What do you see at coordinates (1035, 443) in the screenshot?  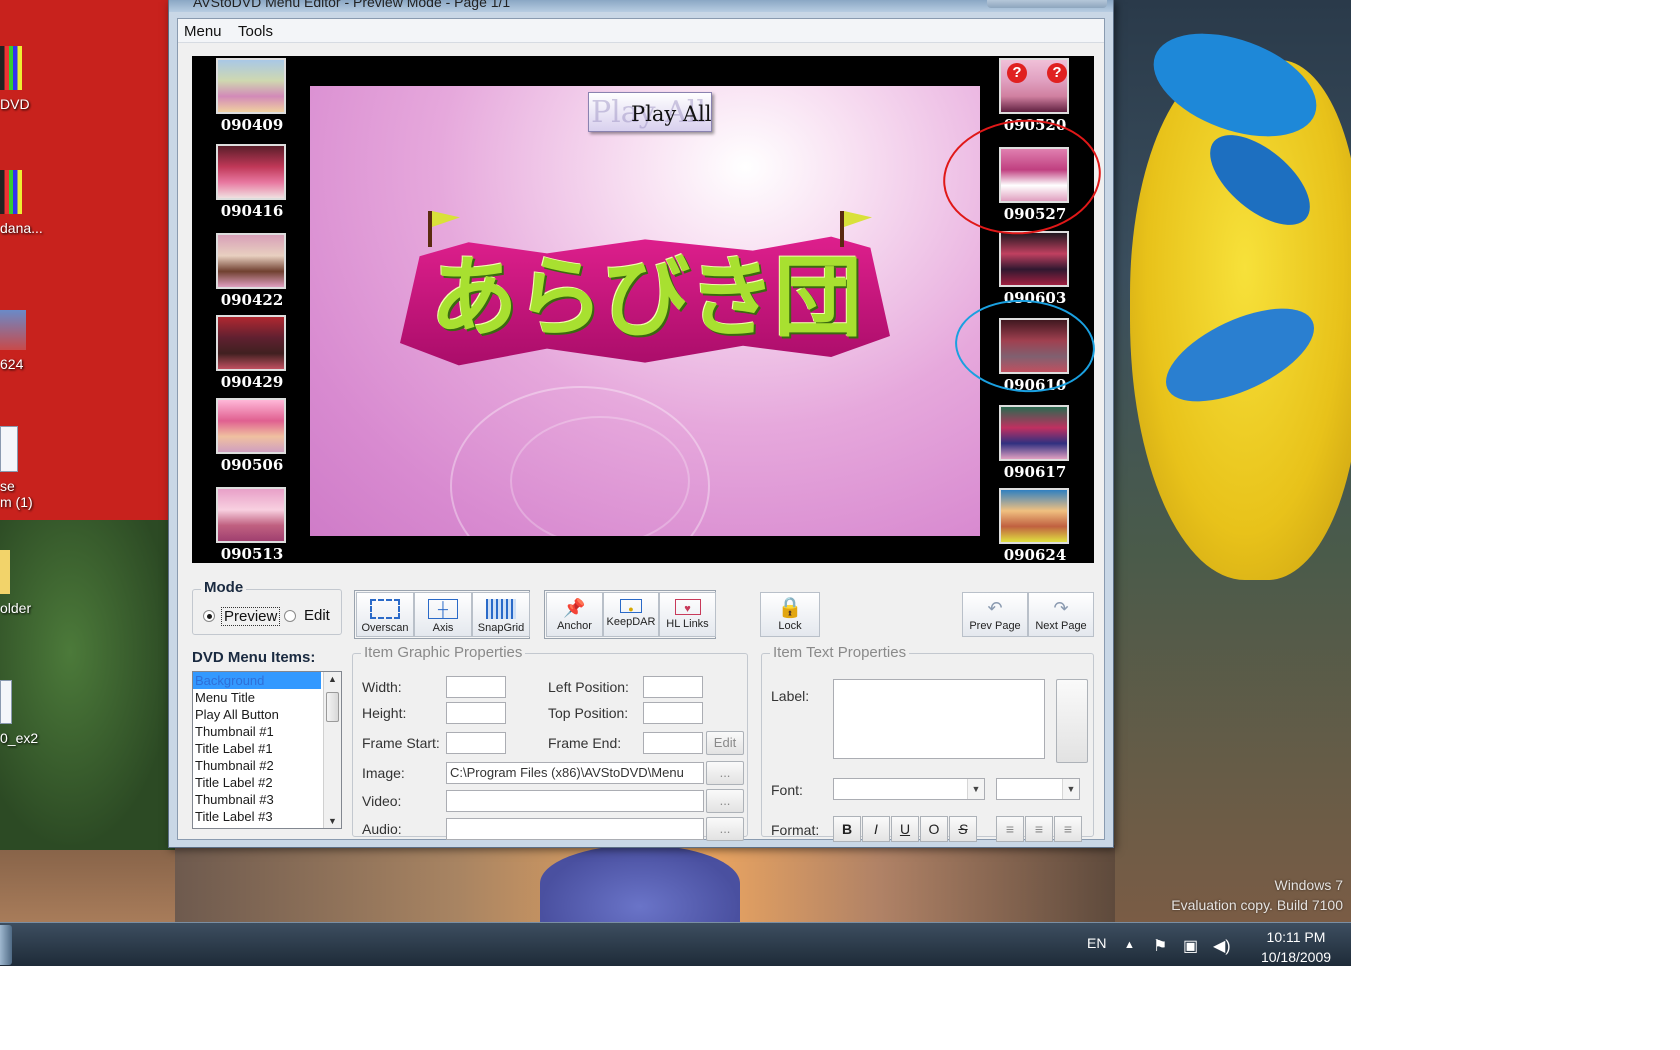 I see `thumbnail-090617: 090617` at bounding box center [1035, 443].